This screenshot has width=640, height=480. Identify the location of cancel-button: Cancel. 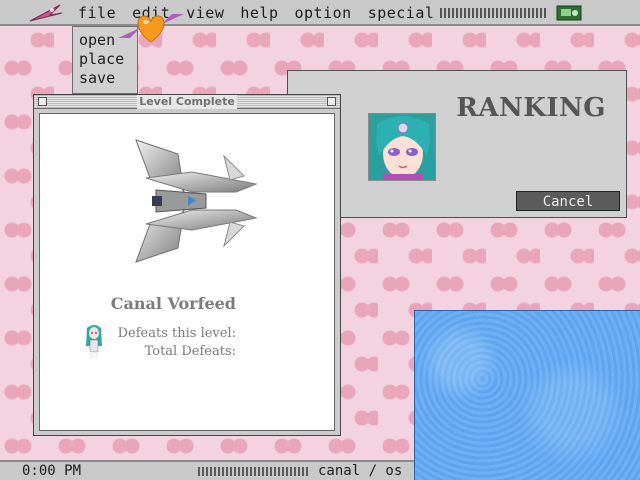
(568, 201).